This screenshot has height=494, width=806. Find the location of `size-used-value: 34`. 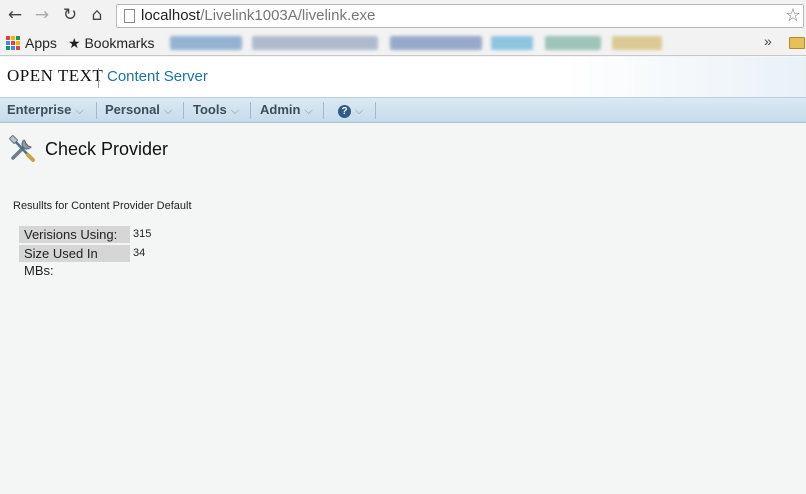

size-used-value: 34 is located at coordinates (139, 253).